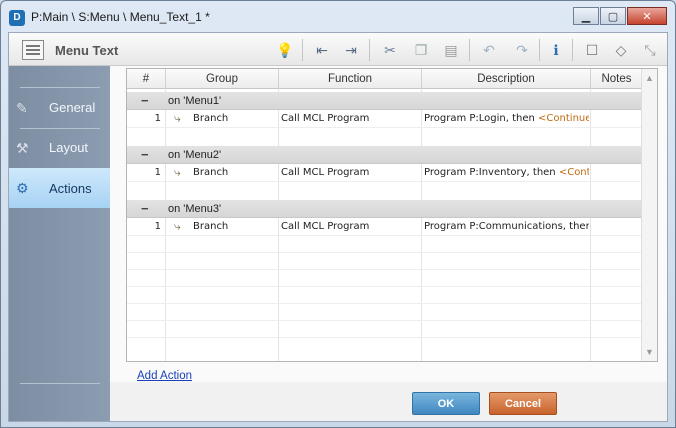 This screenshot has width=676, height=428. I want to click on column-header-function: Function, so click(350, 79).